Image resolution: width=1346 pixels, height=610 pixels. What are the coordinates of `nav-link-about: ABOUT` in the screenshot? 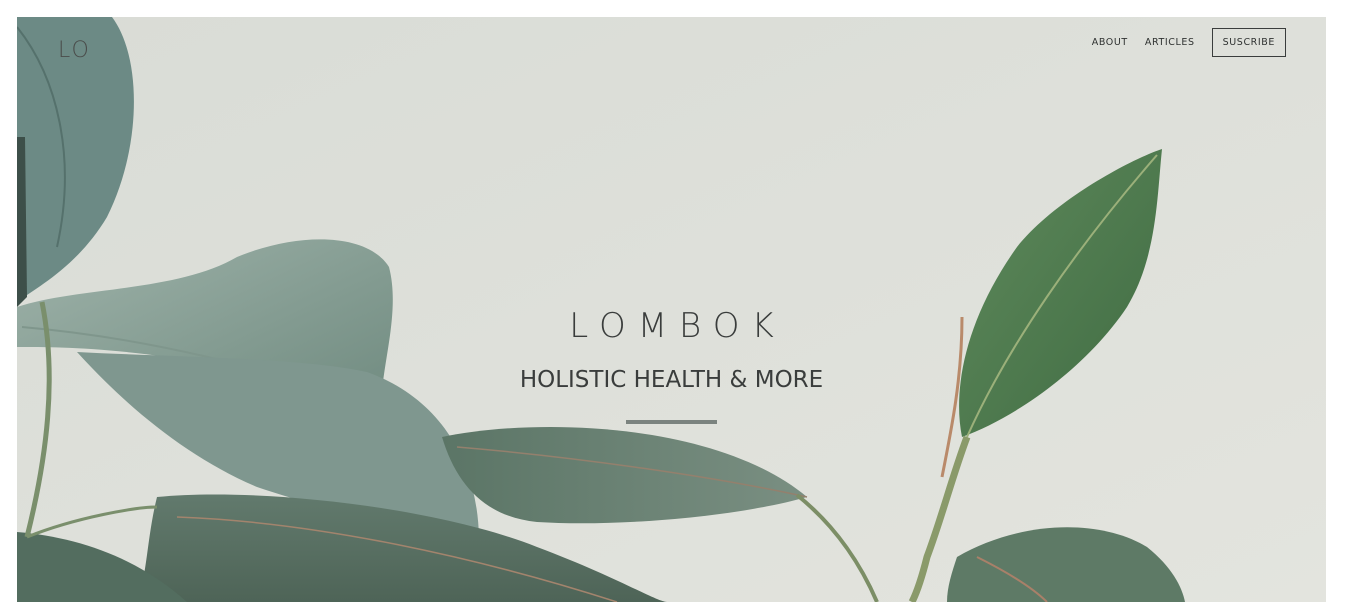 It's located at (1110, 42).